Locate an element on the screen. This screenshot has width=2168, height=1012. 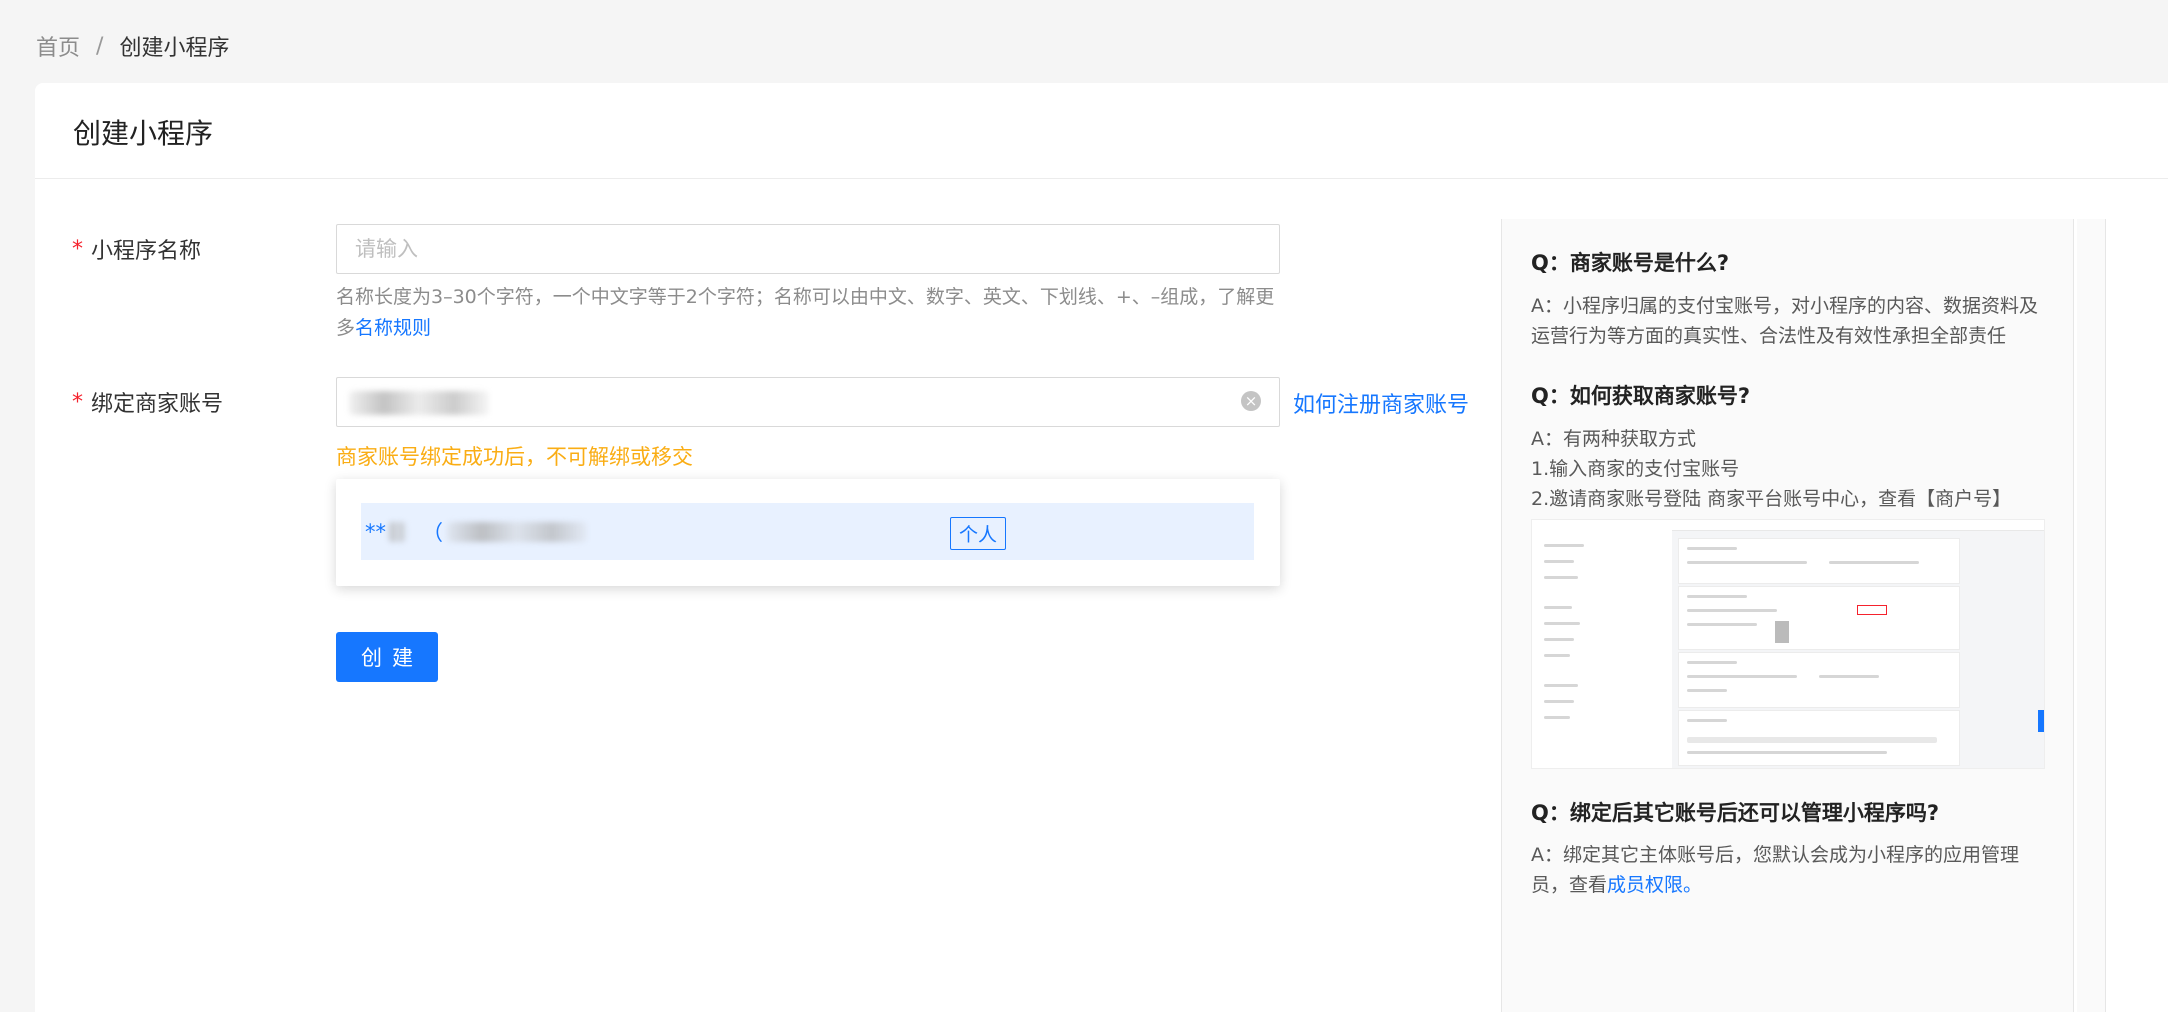
merchant-dropdown: ** （ 个人 is located at coordinates (808, 532).